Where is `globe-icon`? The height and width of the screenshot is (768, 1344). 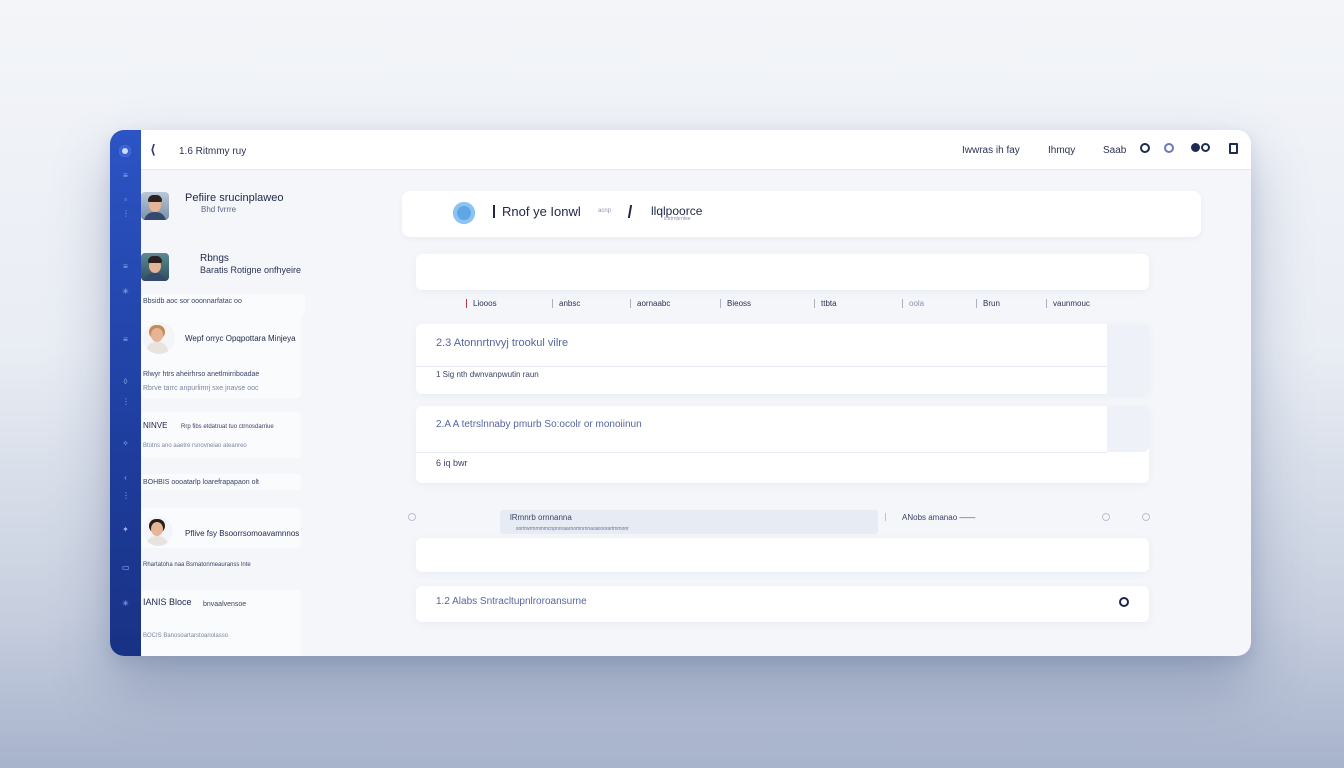
globe-icon is located at coordinates (464, 213).